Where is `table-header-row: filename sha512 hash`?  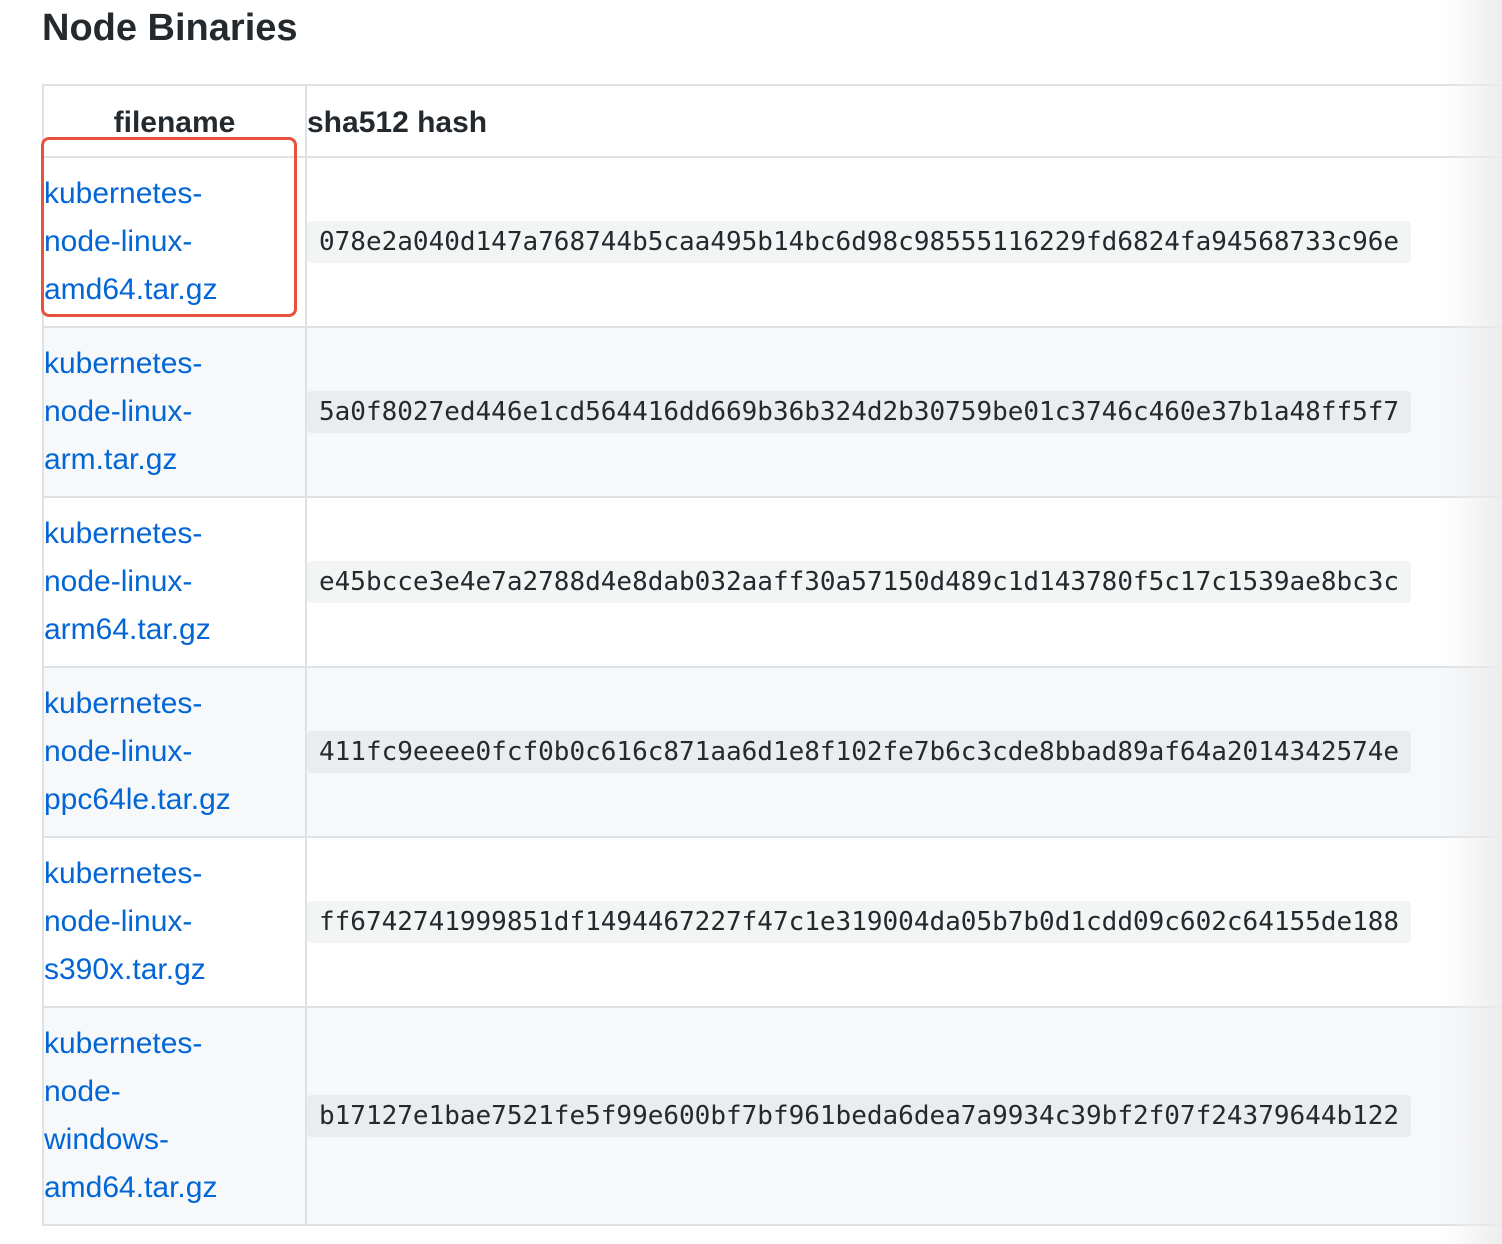
table-header-row: filename sha512 hash is located at coordinates (772, 121).